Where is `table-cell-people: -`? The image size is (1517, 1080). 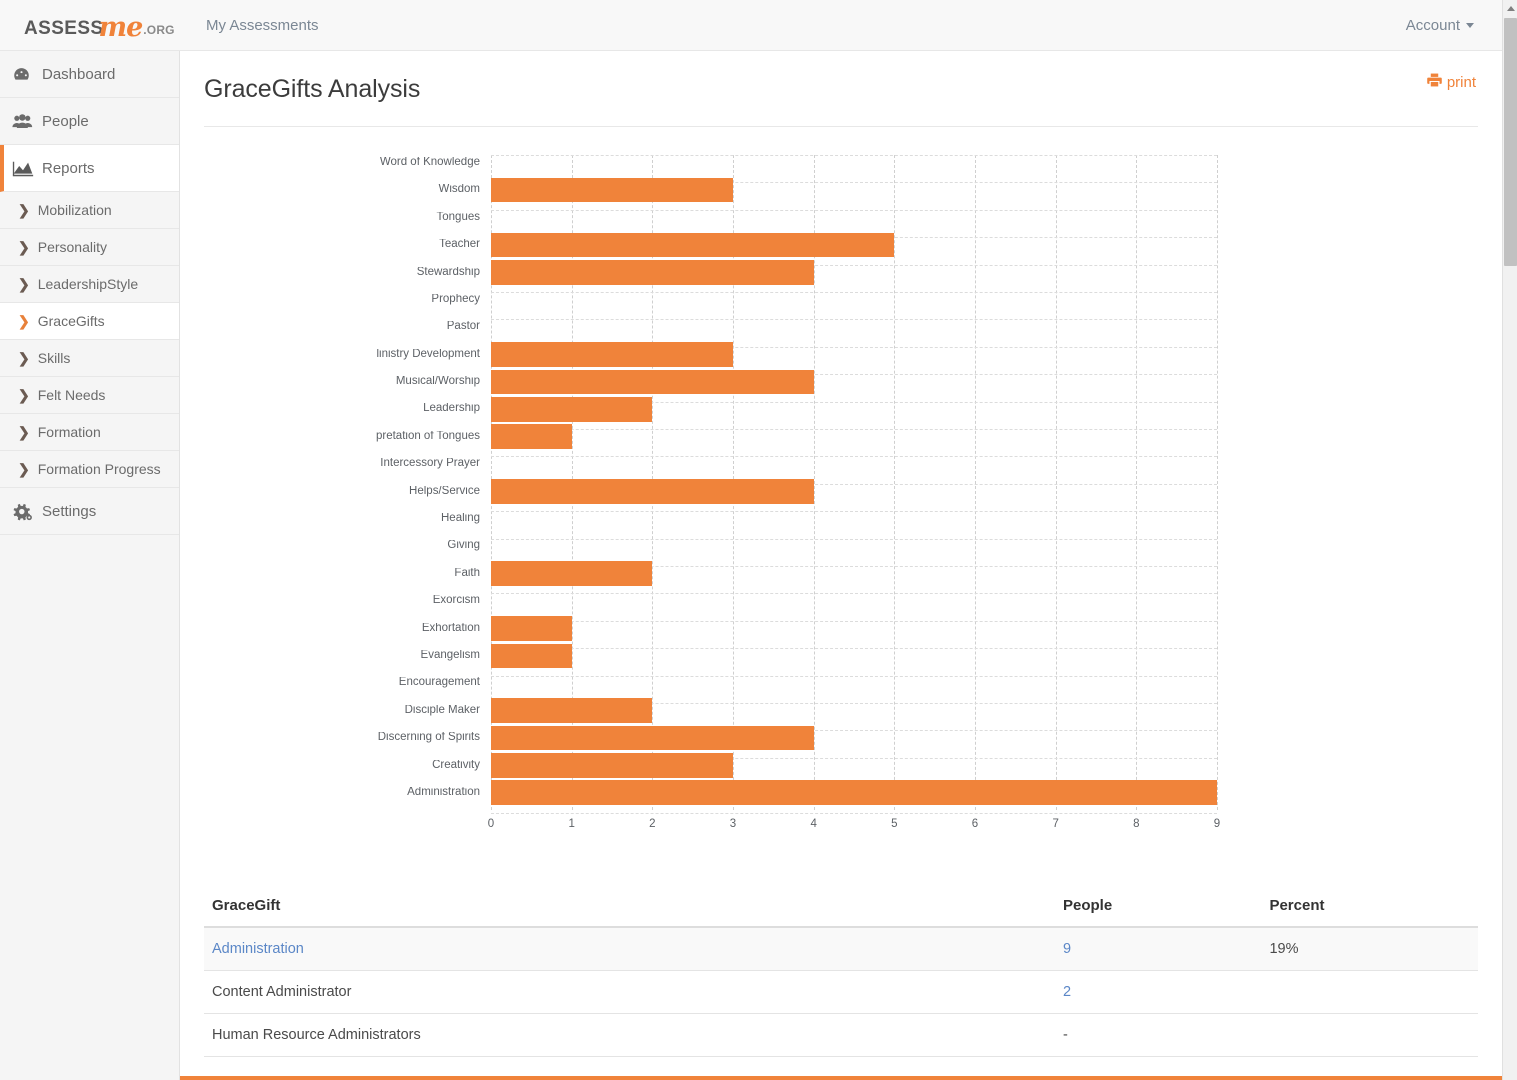 table-cell-people: - is located at coordinates (1158, 1035).